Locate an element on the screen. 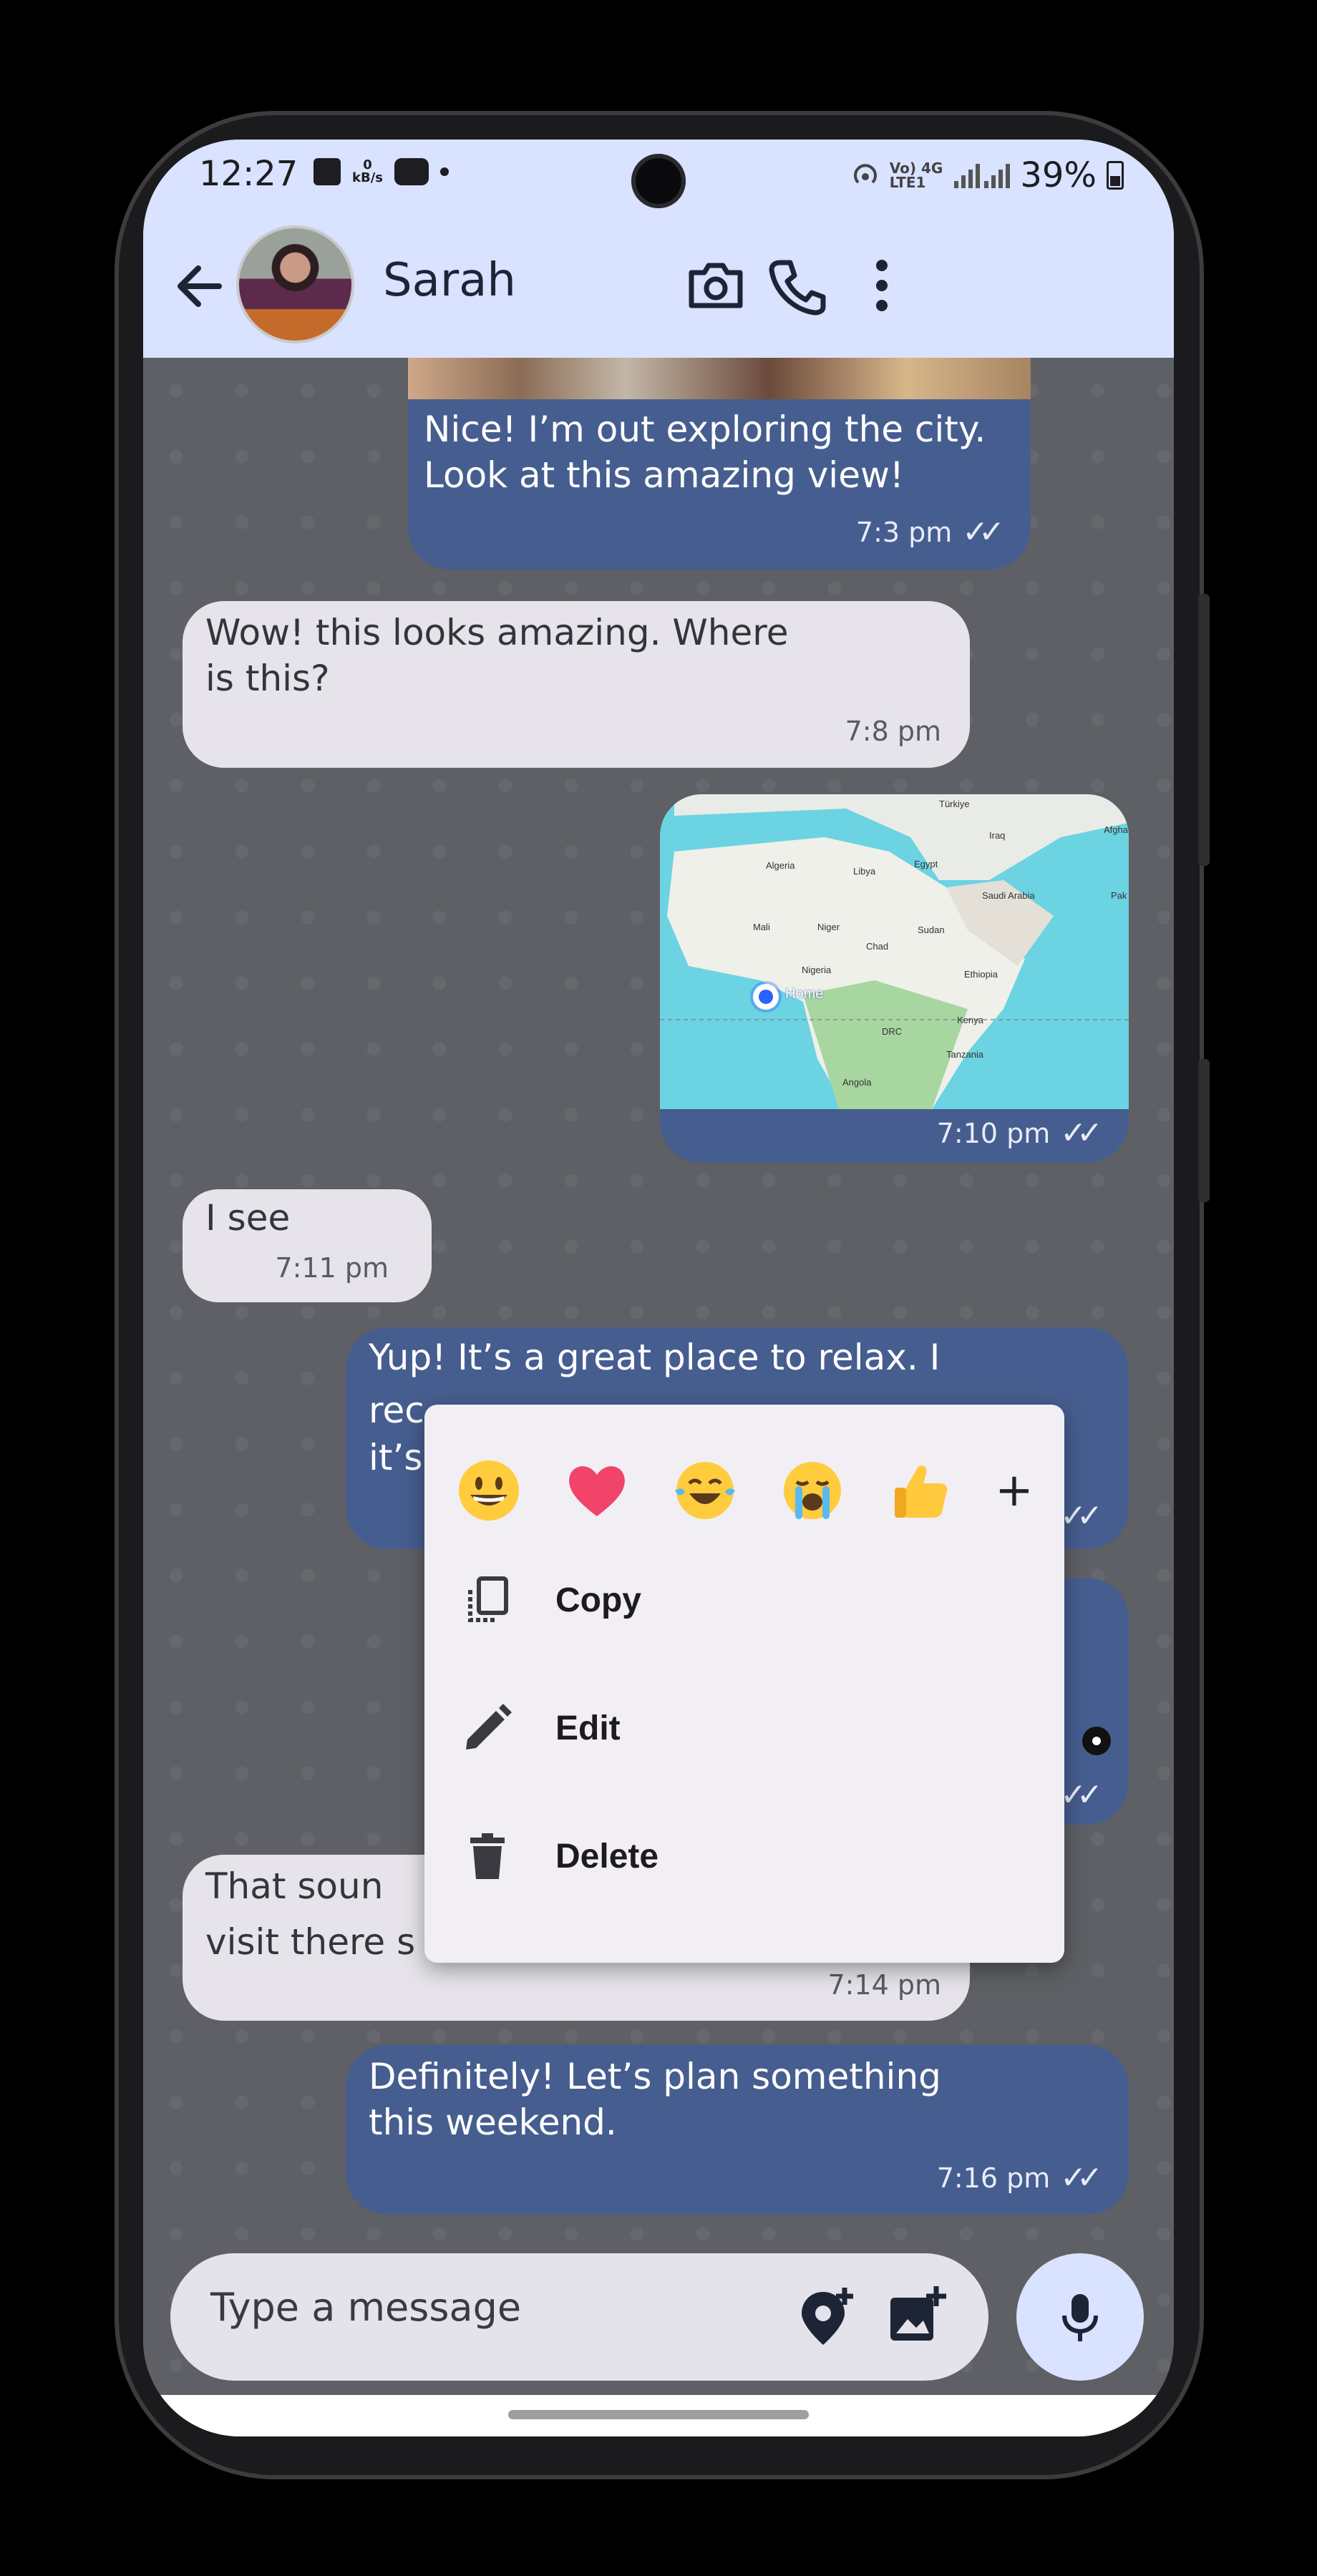 The height and width of the screenshot is (2576, 1317). add-location-icon is located at coordinates (827, 2316).